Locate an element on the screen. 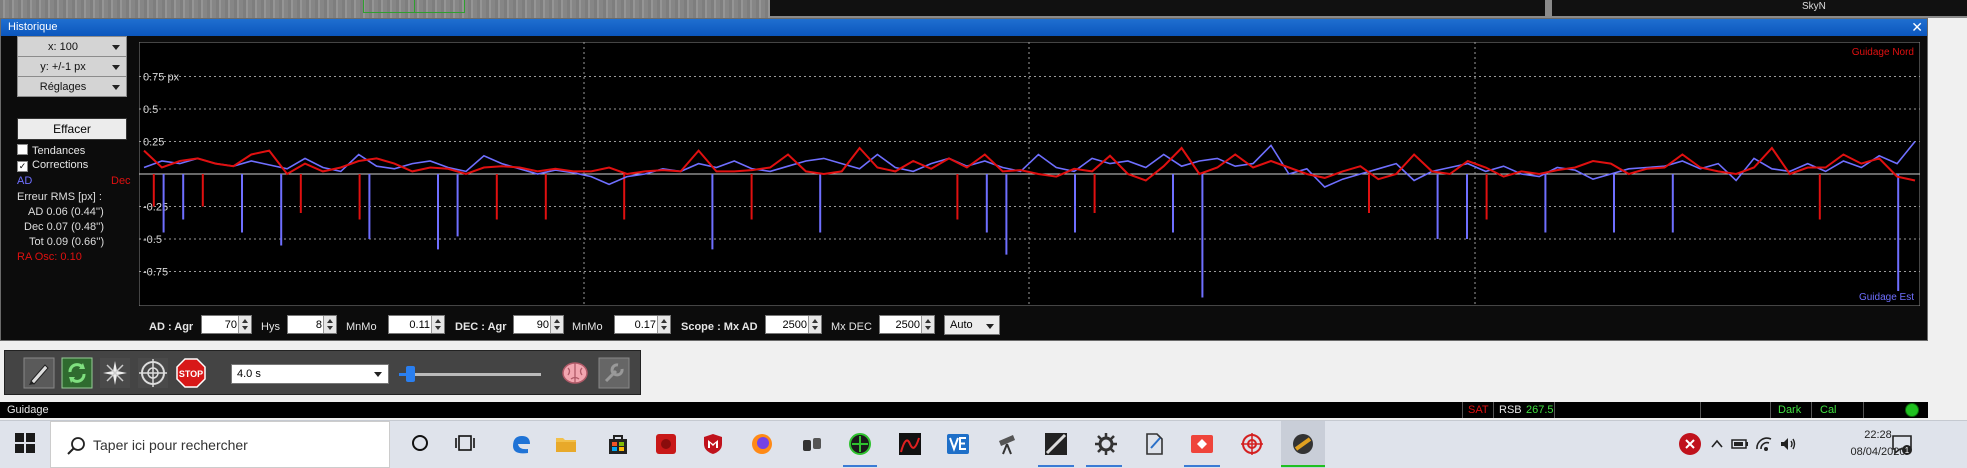 The image size is (1967, 468). crosshair-icon is located at coordinates (153, 373).